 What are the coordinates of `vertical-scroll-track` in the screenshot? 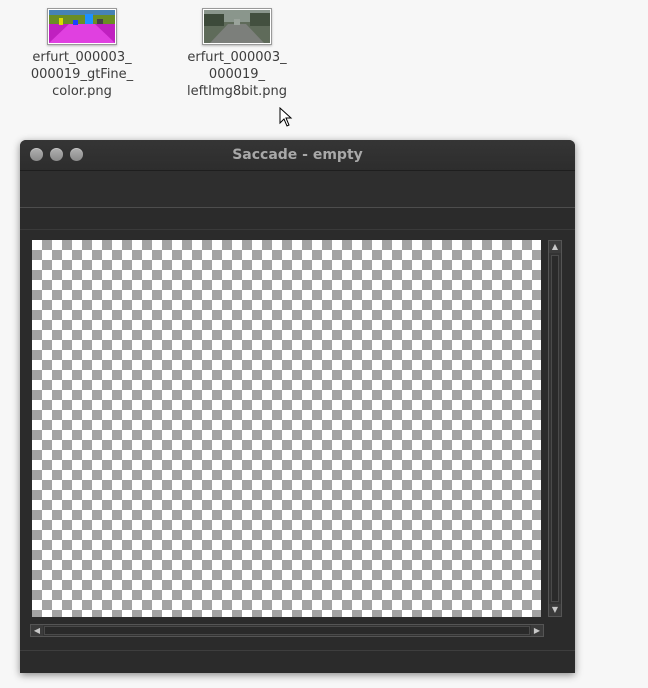 It's located at (555, 428).